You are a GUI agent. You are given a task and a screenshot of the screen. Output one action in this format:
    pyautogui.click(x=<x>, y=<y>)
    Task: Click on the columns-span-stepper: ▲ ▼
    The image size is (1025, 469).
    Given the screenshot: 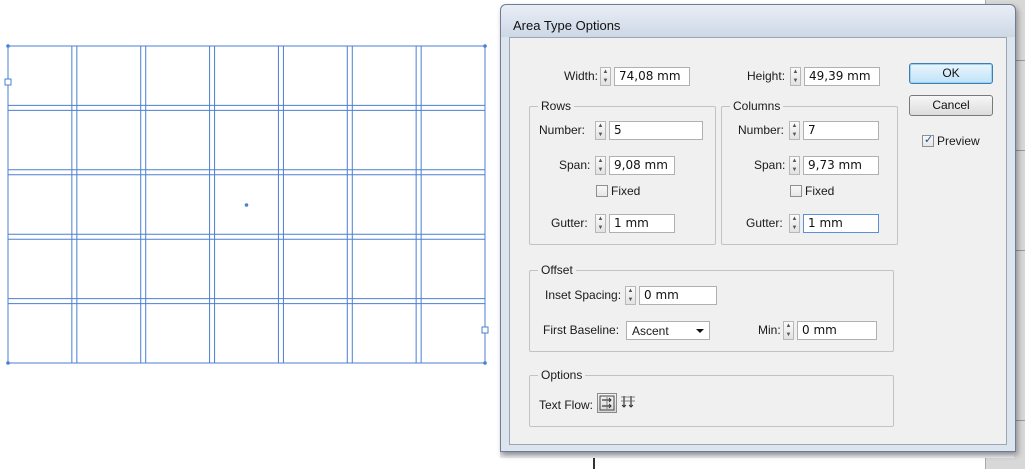 What is the action you would take?
    pyautogui.click(x=794, y=165)
    